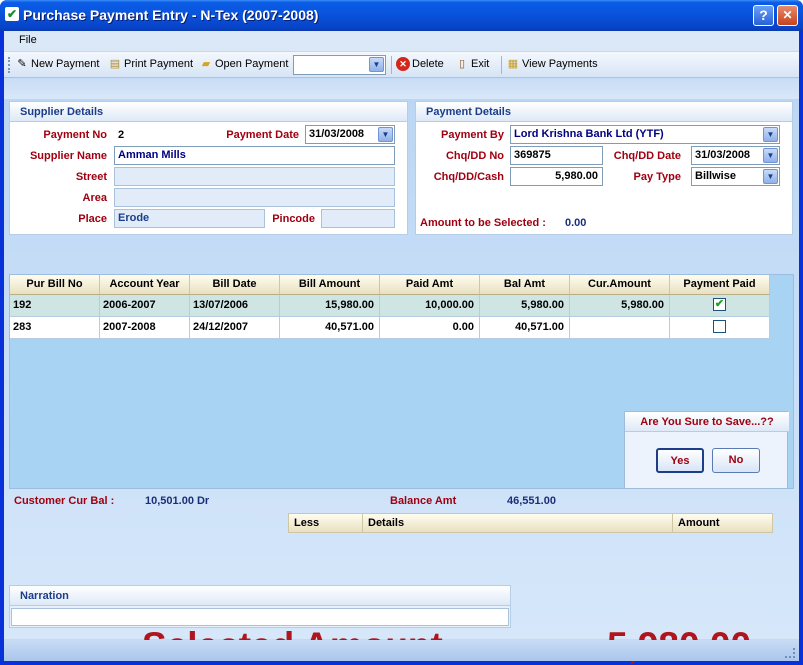  What do you see at coordinates (115, 64) in the screenshot?
I see `printer-icon: ▤` at bounding box center [115, 64].